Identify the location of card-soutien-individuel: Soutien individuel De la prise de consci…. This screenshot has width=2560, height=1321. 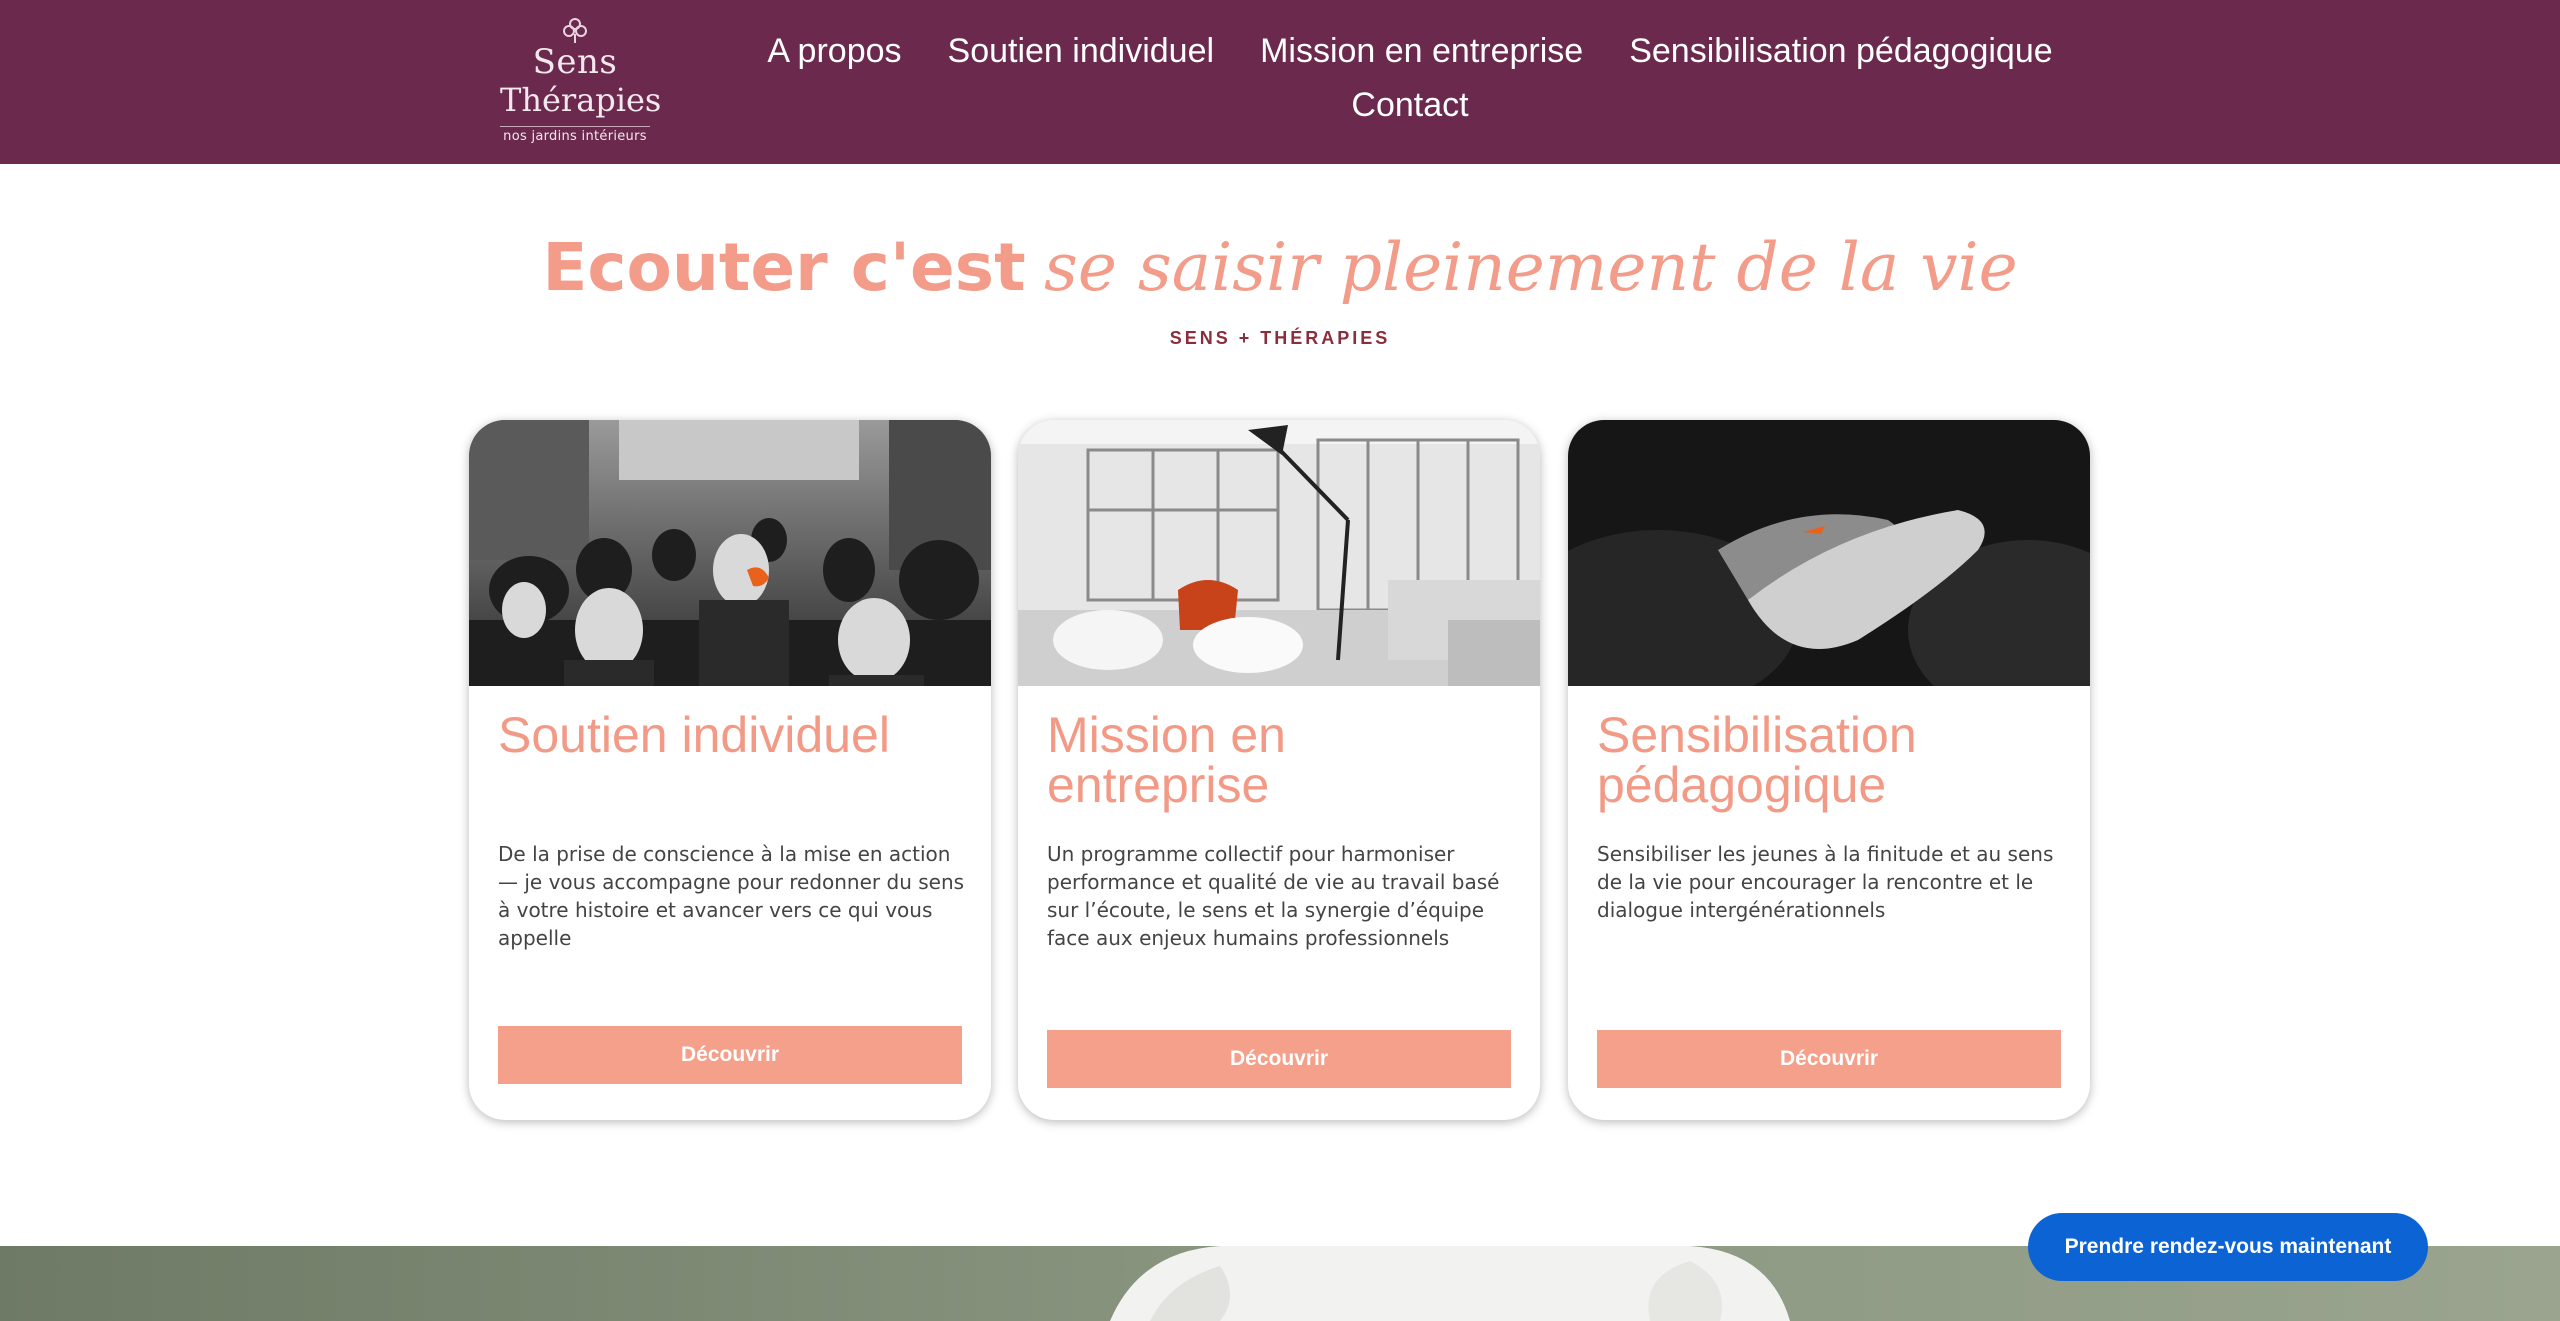
(730, 770).